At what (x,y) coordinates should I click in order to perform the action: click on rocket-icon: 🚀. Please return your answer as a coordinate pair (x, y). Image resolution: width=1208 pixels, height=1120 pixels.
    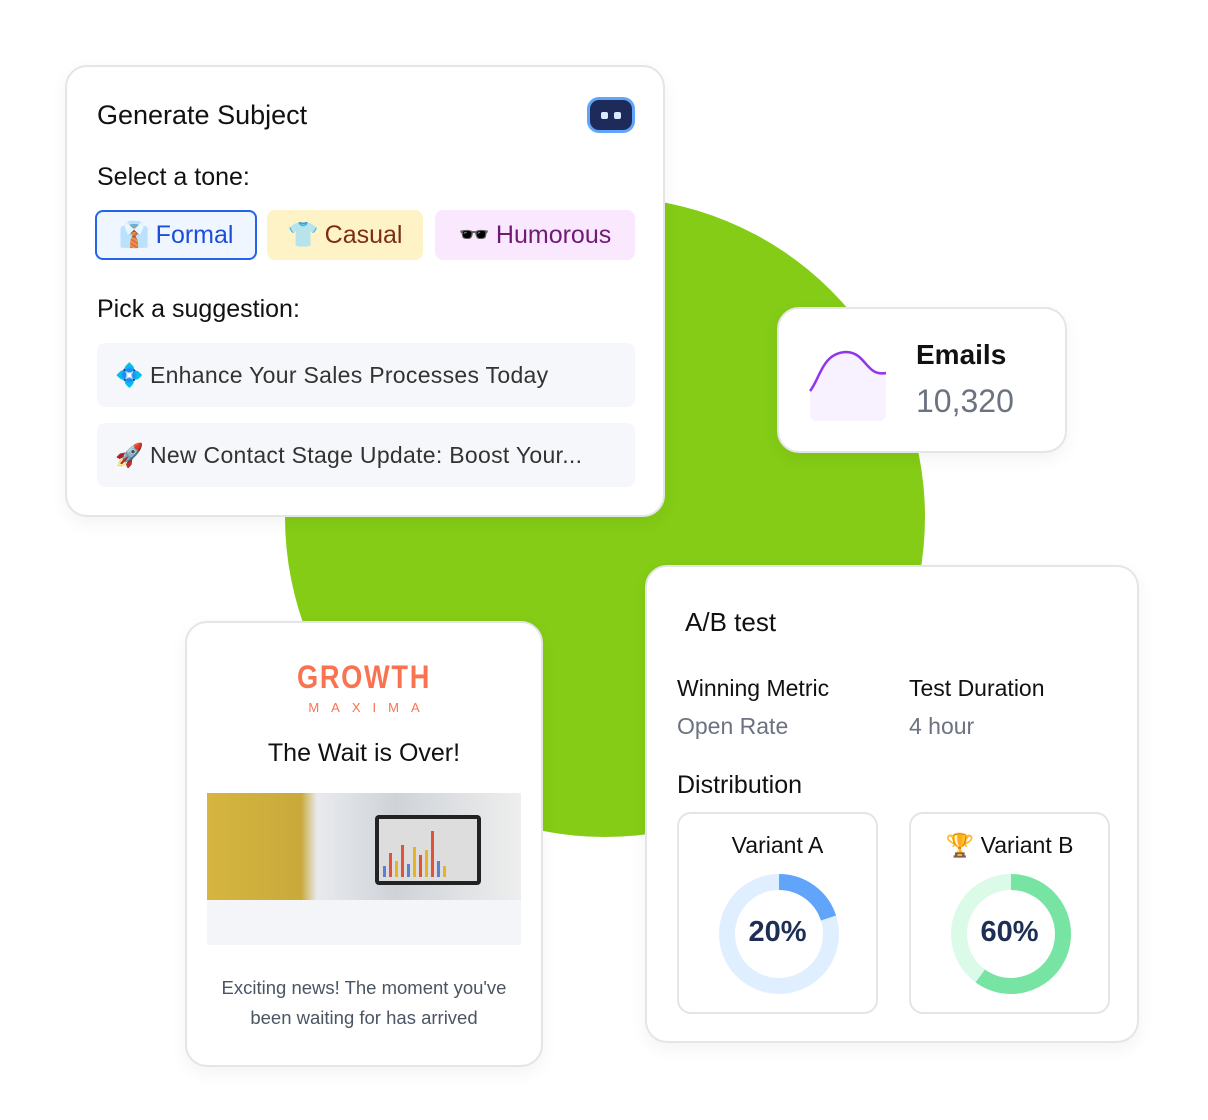
    Looking at the image, I should click on (129, 454).